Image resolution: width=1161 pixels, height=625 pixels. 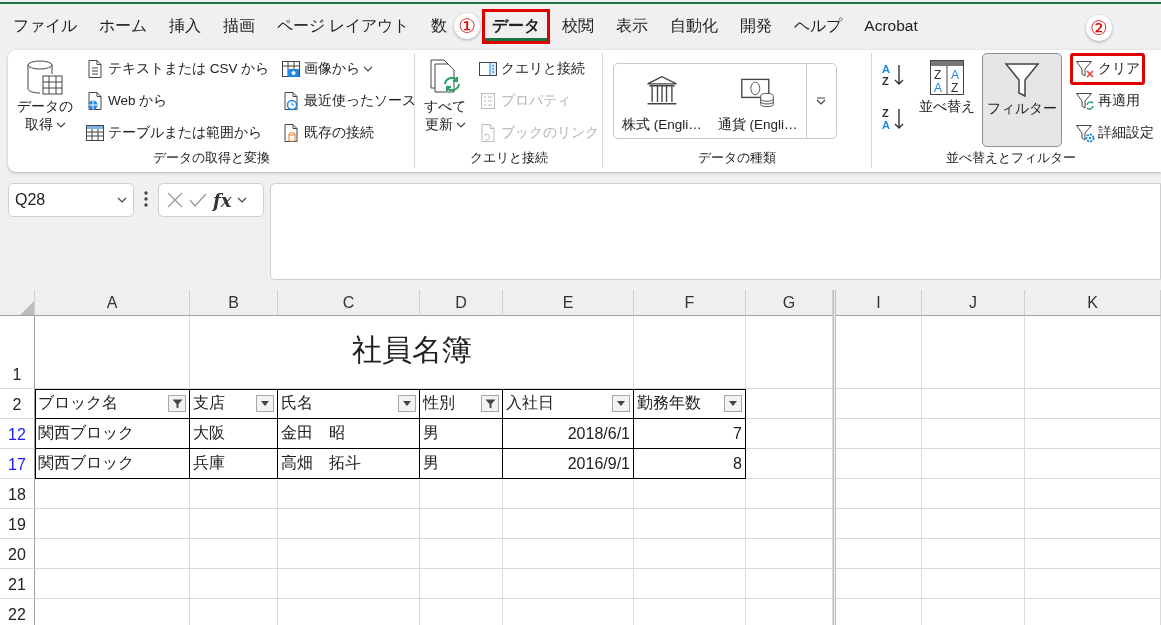 What do you see at coordinates (17, 584) in the screenshot?
I see `row-number: 21` at bounding box center [17, 584].